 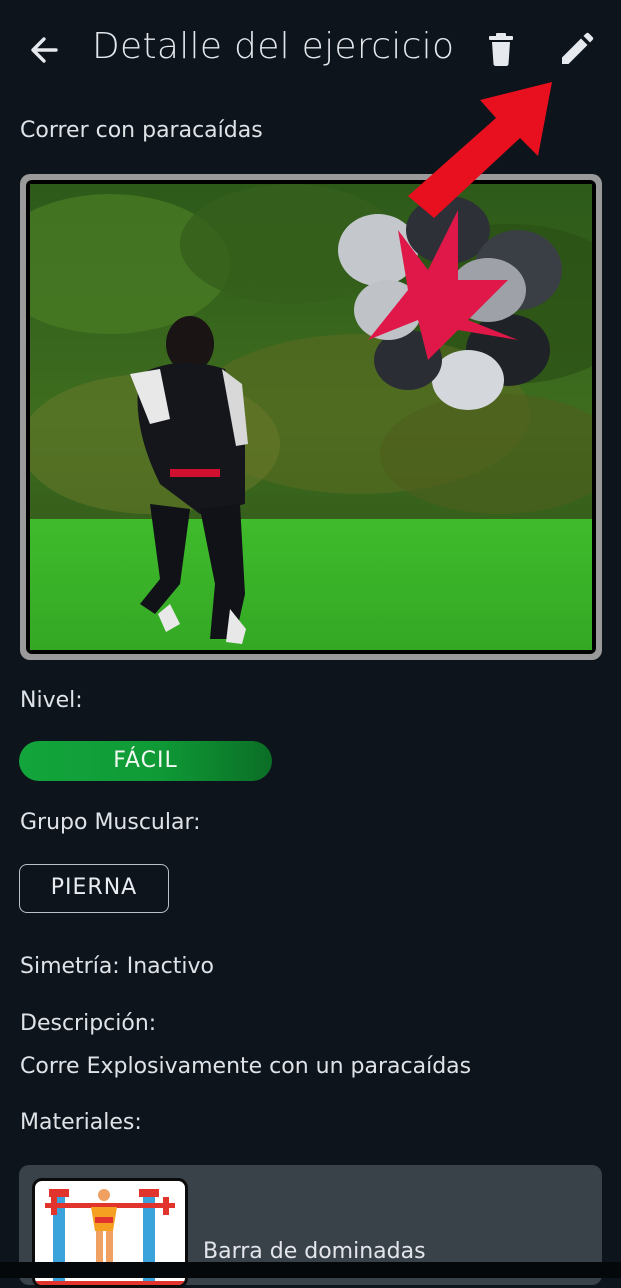 I want to click on pencil-icon, so click(x=578, y=48).